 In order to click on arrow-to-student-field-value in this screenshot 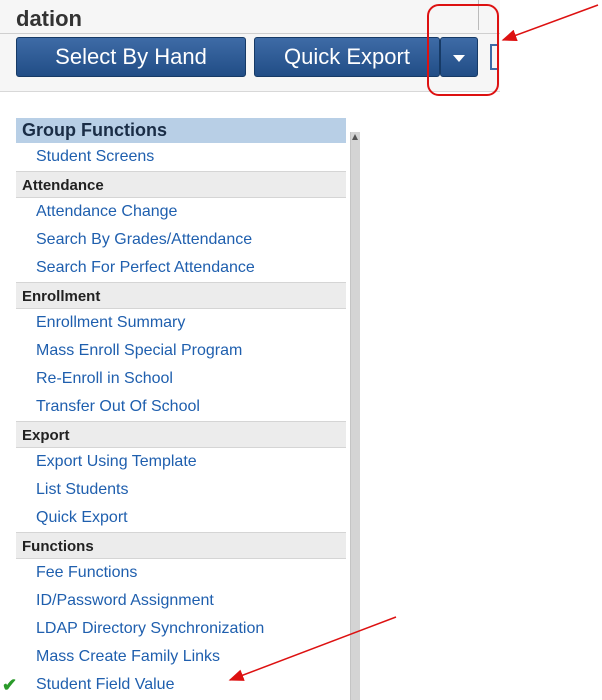, I will do `click(312, 648)`.